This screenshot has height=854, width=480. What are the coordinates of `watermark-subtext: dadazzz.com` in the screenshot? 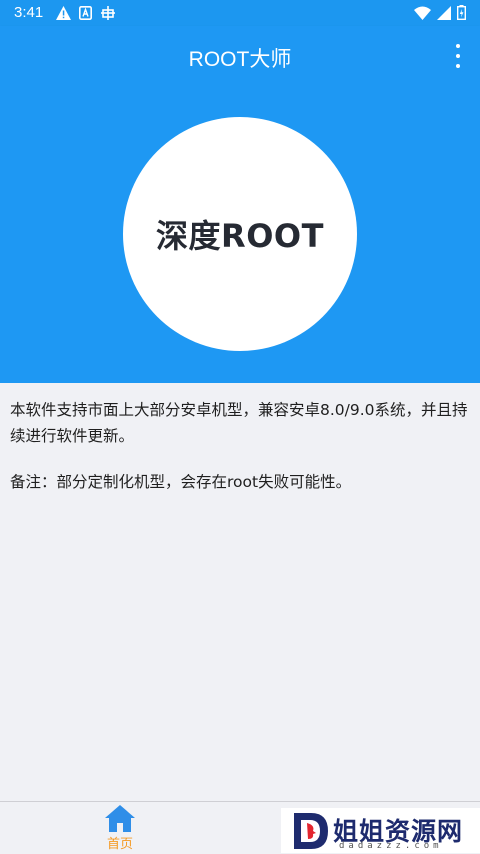 It's located at (391, 846).